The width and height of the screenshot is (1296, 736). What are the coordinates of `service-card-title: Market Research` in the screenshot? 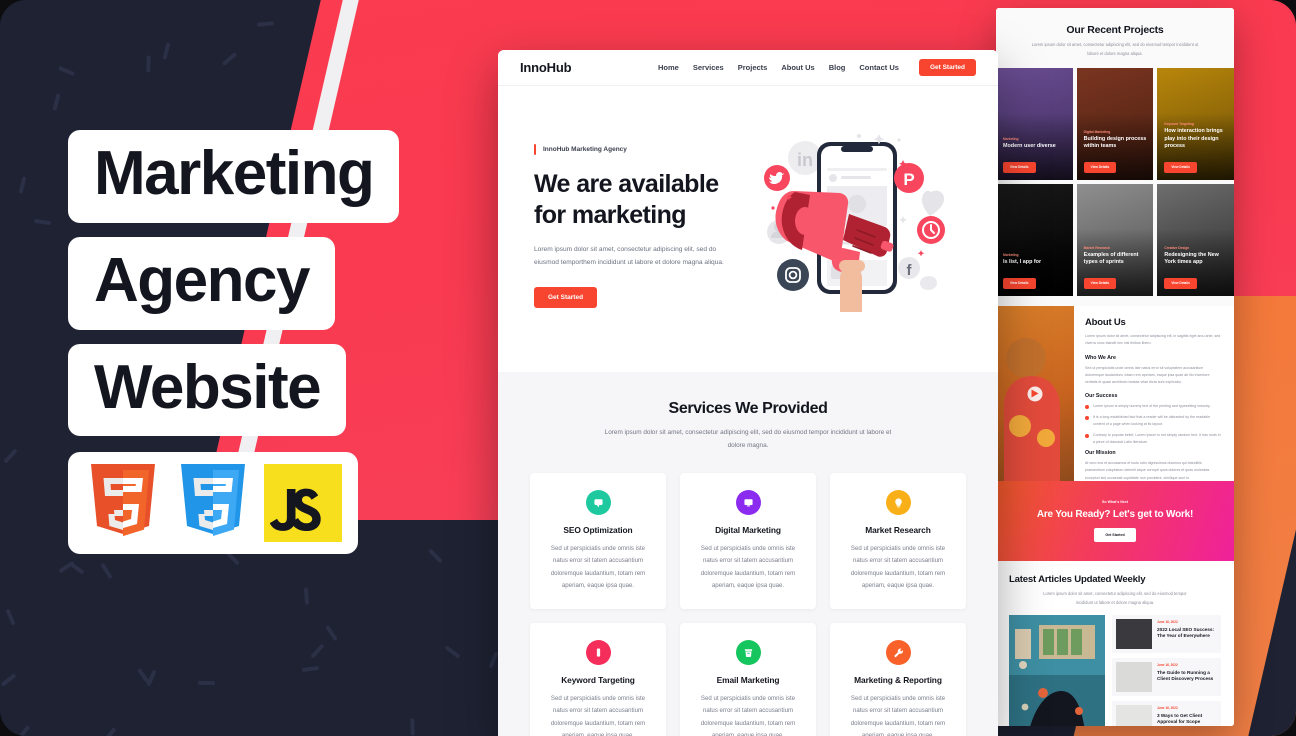 It's located at (898, 529).